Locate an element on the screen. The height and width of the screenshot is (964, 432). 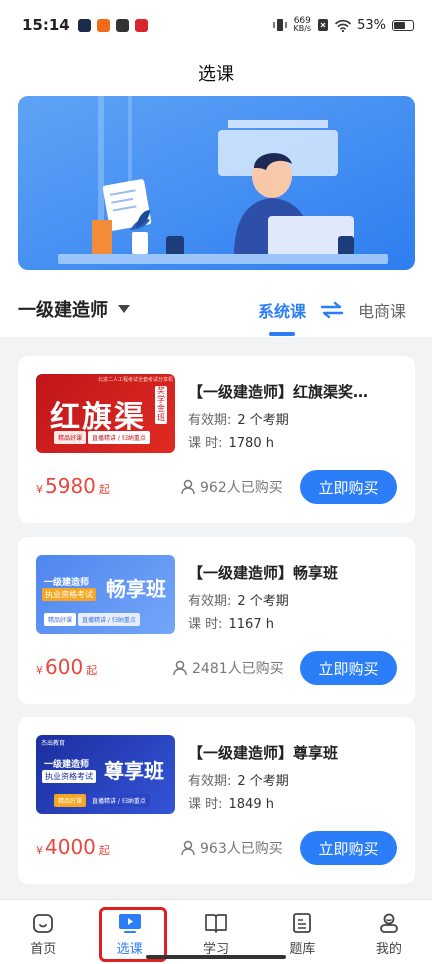
battery-icon is located at coordinates (403, 25).